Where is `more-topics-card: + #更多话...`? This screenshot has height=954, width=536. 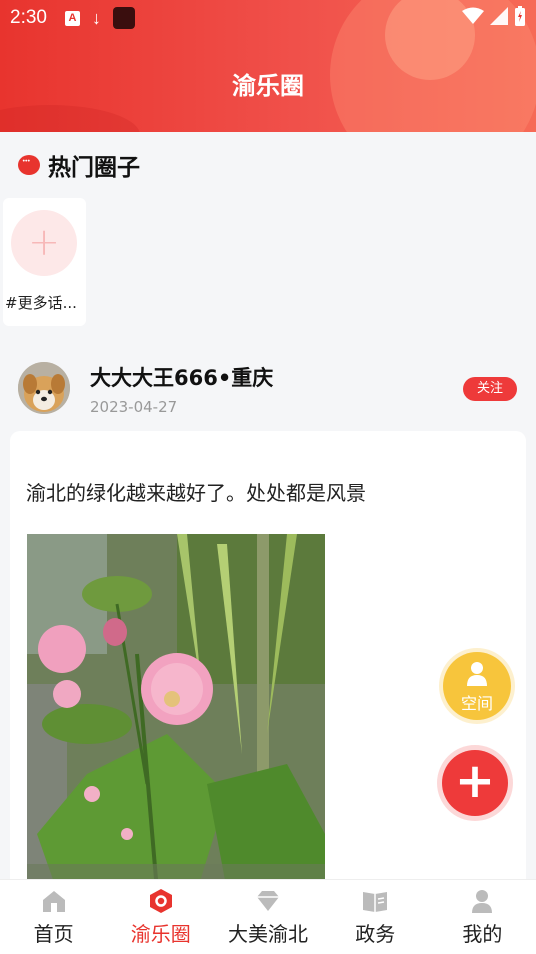 more-topics-card: + #更多话... is located at coordinates (44, 262).